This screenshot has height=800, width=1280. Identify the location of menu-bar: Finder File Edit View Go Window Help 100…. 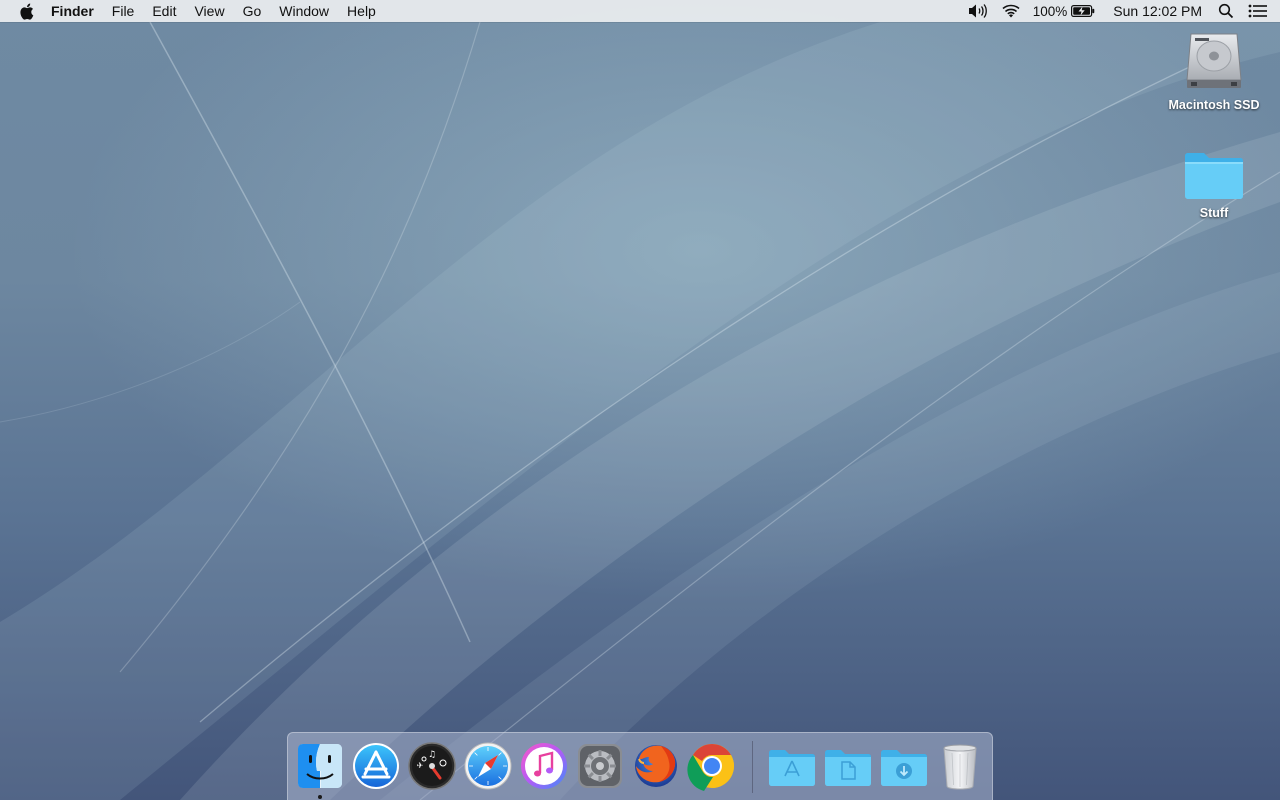
(640, 11).